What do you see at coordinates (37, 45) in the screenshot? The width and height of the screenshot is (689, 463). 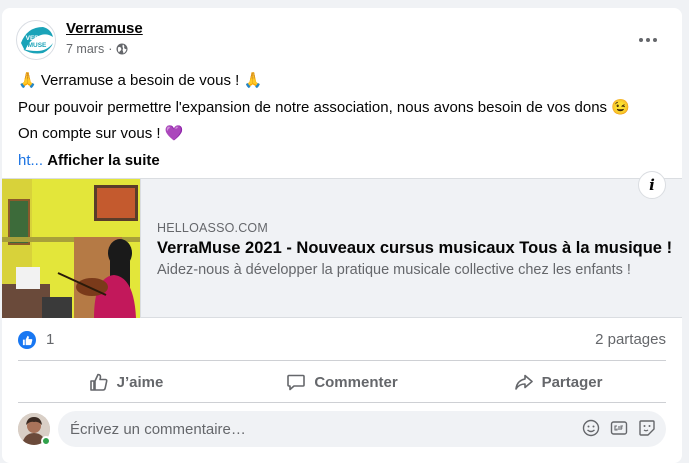 I see `svg-text: MUSE` at bounding box center [37, 45].